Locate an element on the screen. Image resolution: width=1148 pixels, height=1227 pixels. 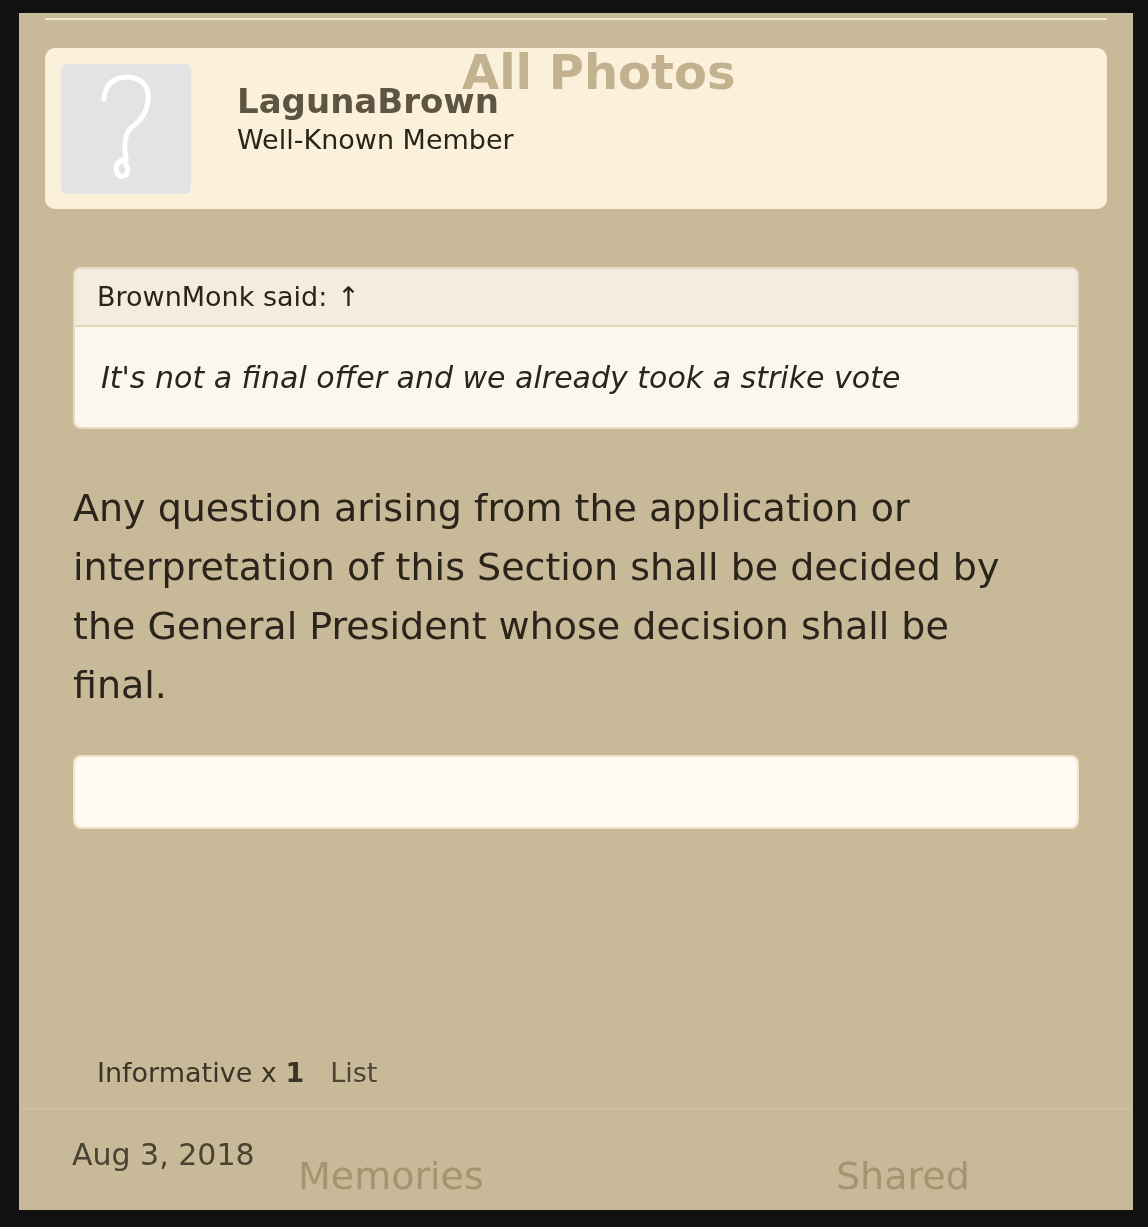
quote-attribution: BrownMonk said: is located at coordinates (212, 296).